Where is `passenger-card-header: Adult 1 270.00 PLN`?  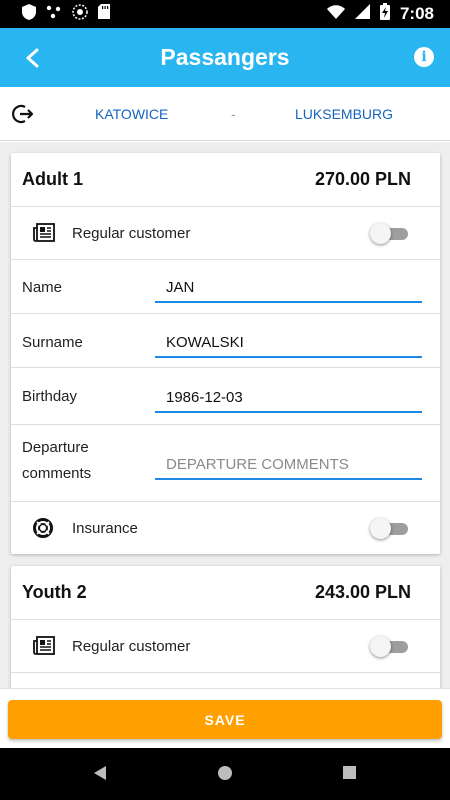 passenger-card-header: Adult 1 270.00 PLN is located at coordinates (225, 180).